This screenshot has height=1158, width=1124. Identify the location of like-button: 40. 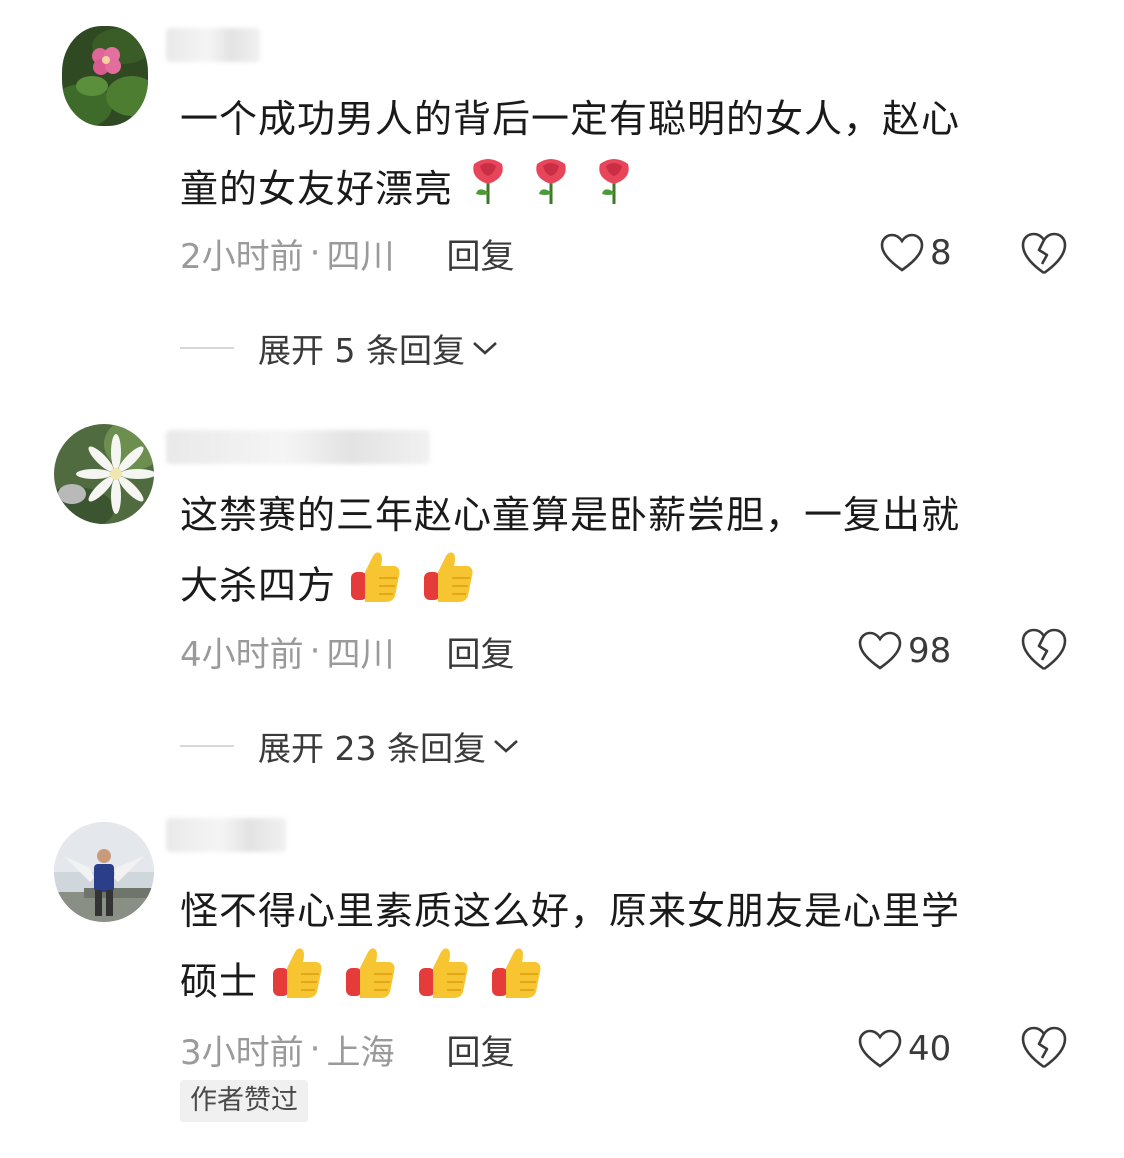
(904, 1049).